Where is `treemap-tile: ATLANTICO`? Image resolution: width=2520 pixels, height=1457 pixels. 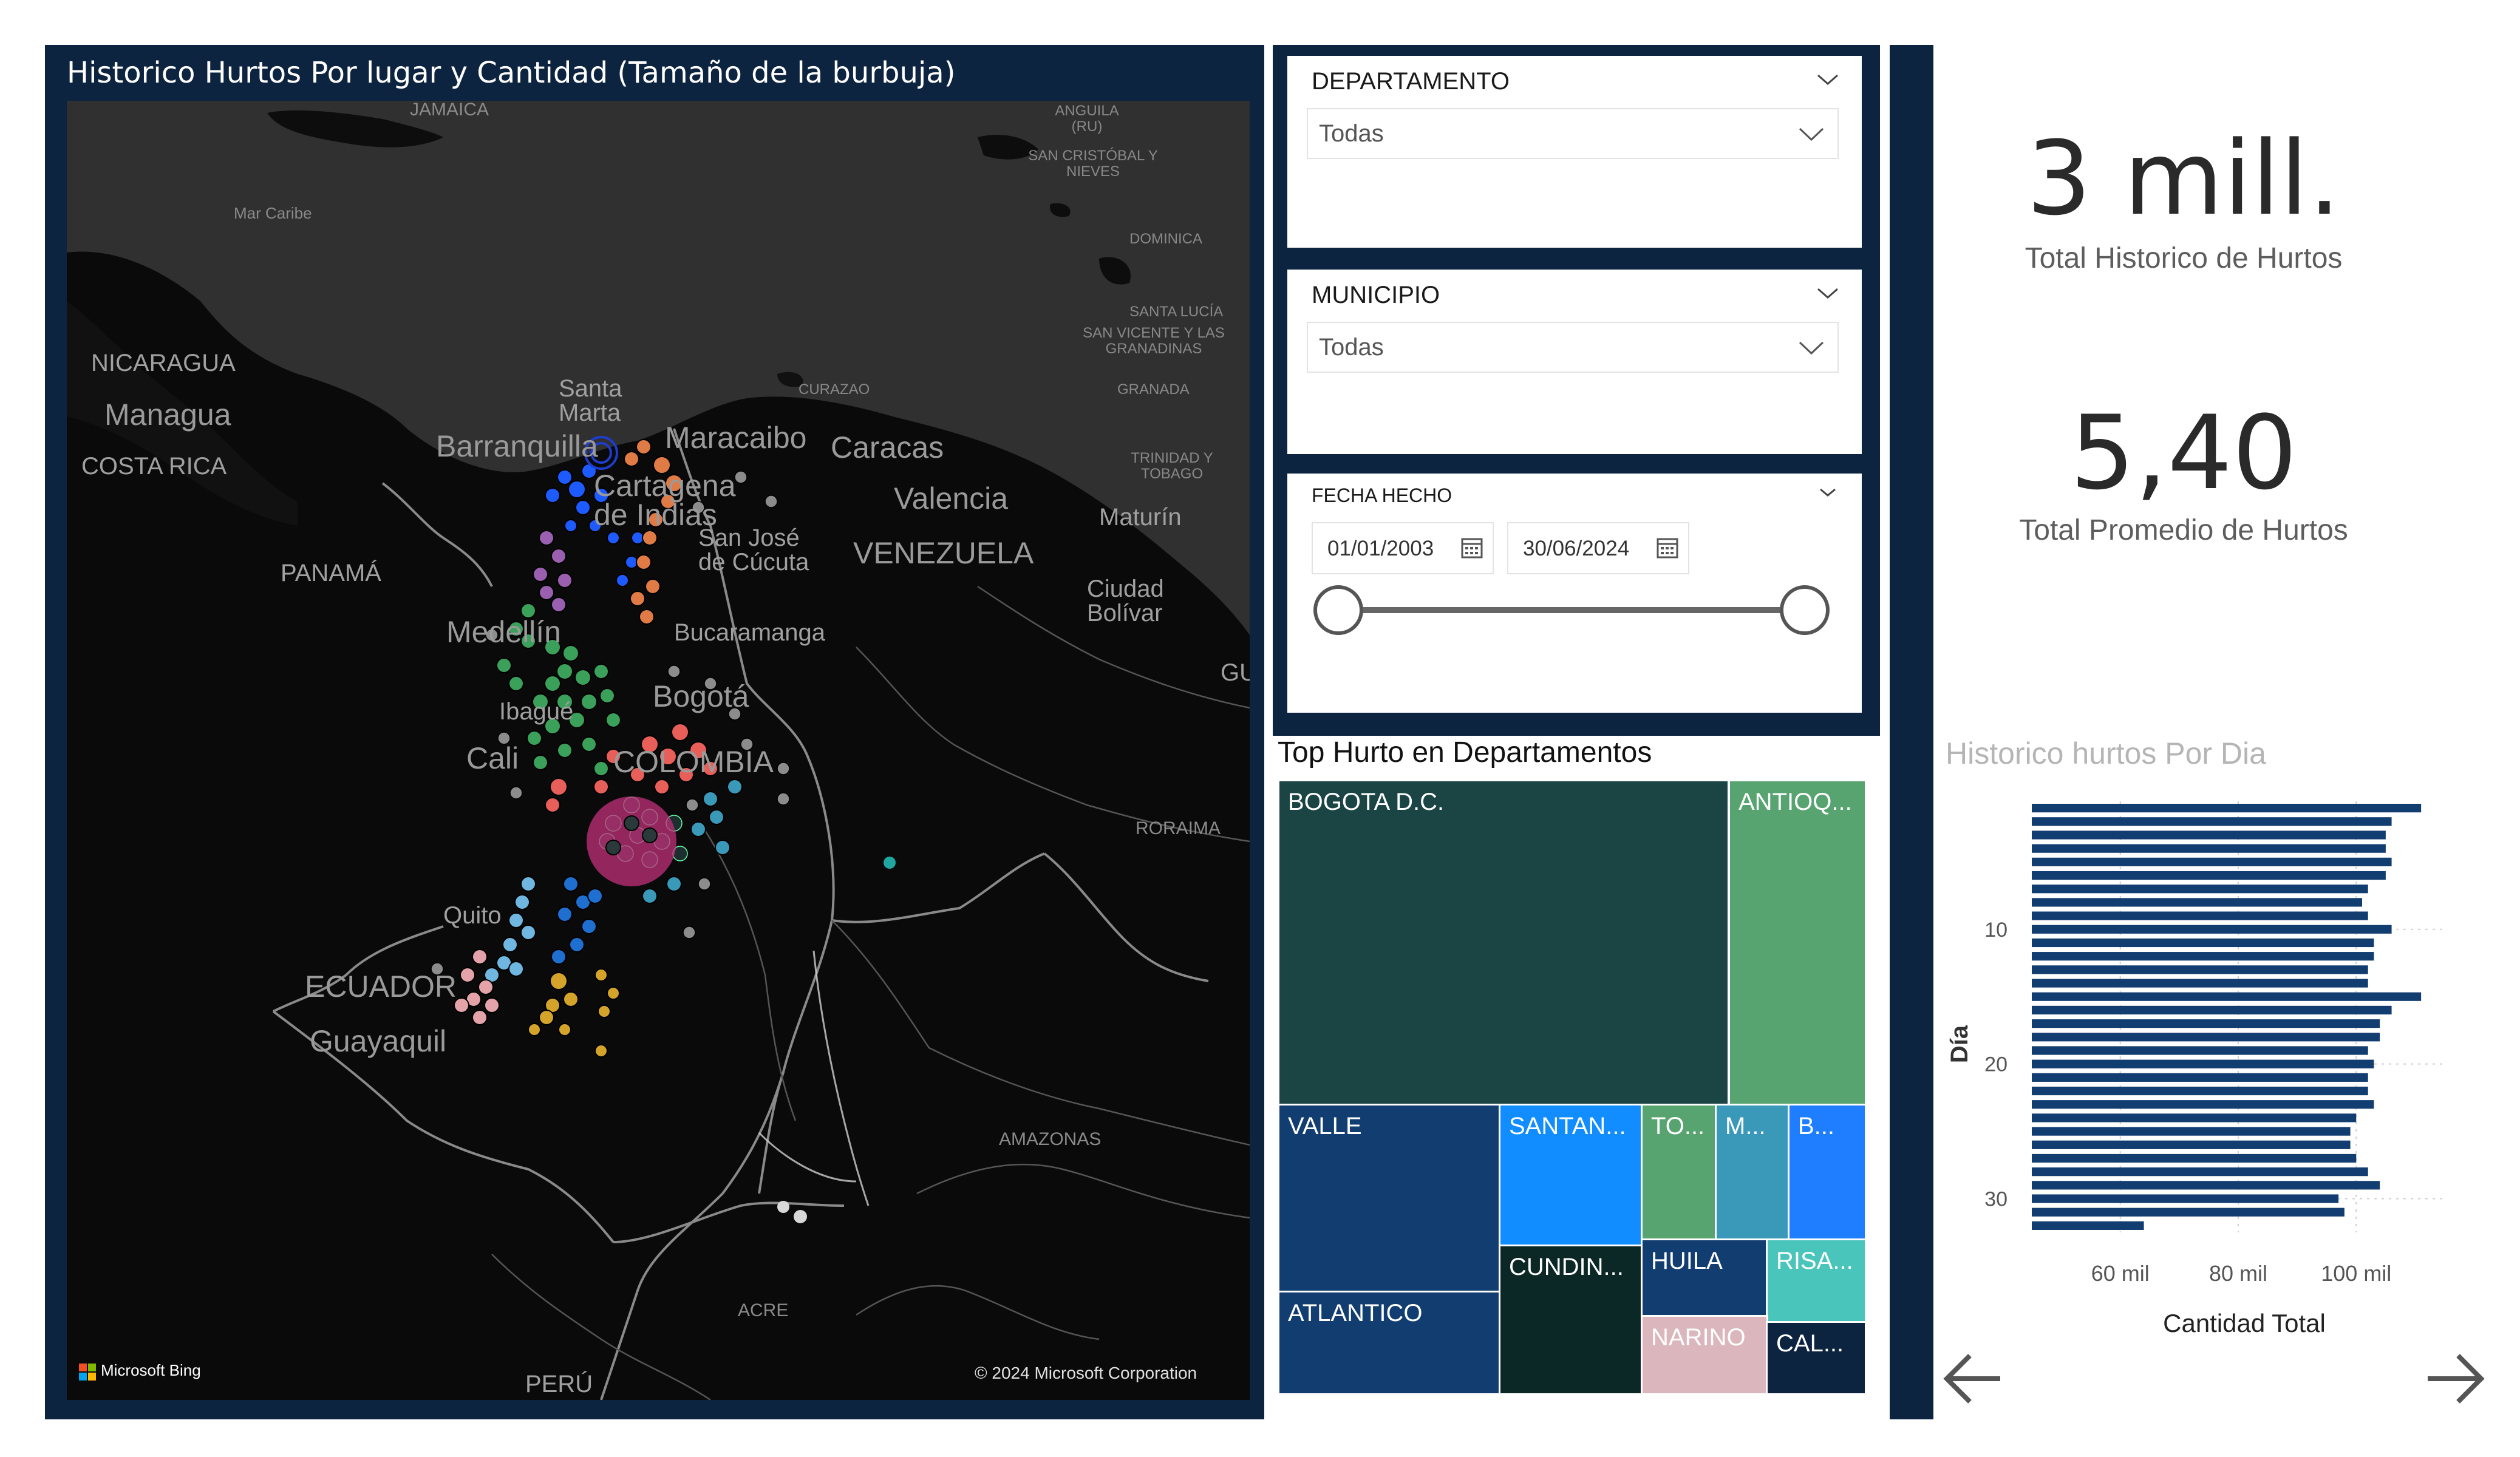
treemap-tile: ATLANTICO is located at coordinates (1389, 1343).